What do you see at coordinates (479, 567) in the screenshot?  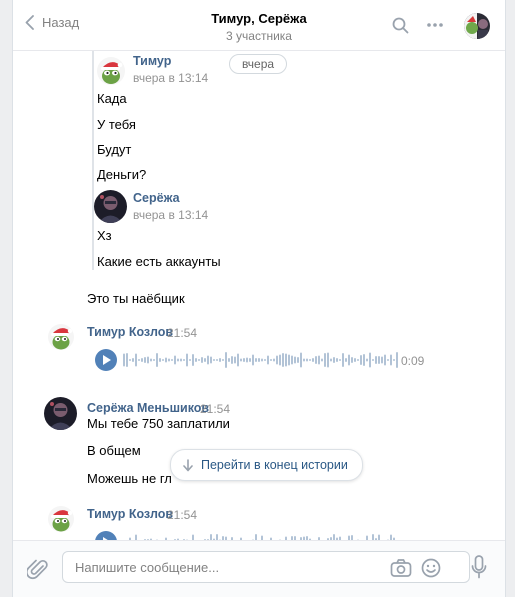 I see `microphone-icon` at bounding box center [479, 567].